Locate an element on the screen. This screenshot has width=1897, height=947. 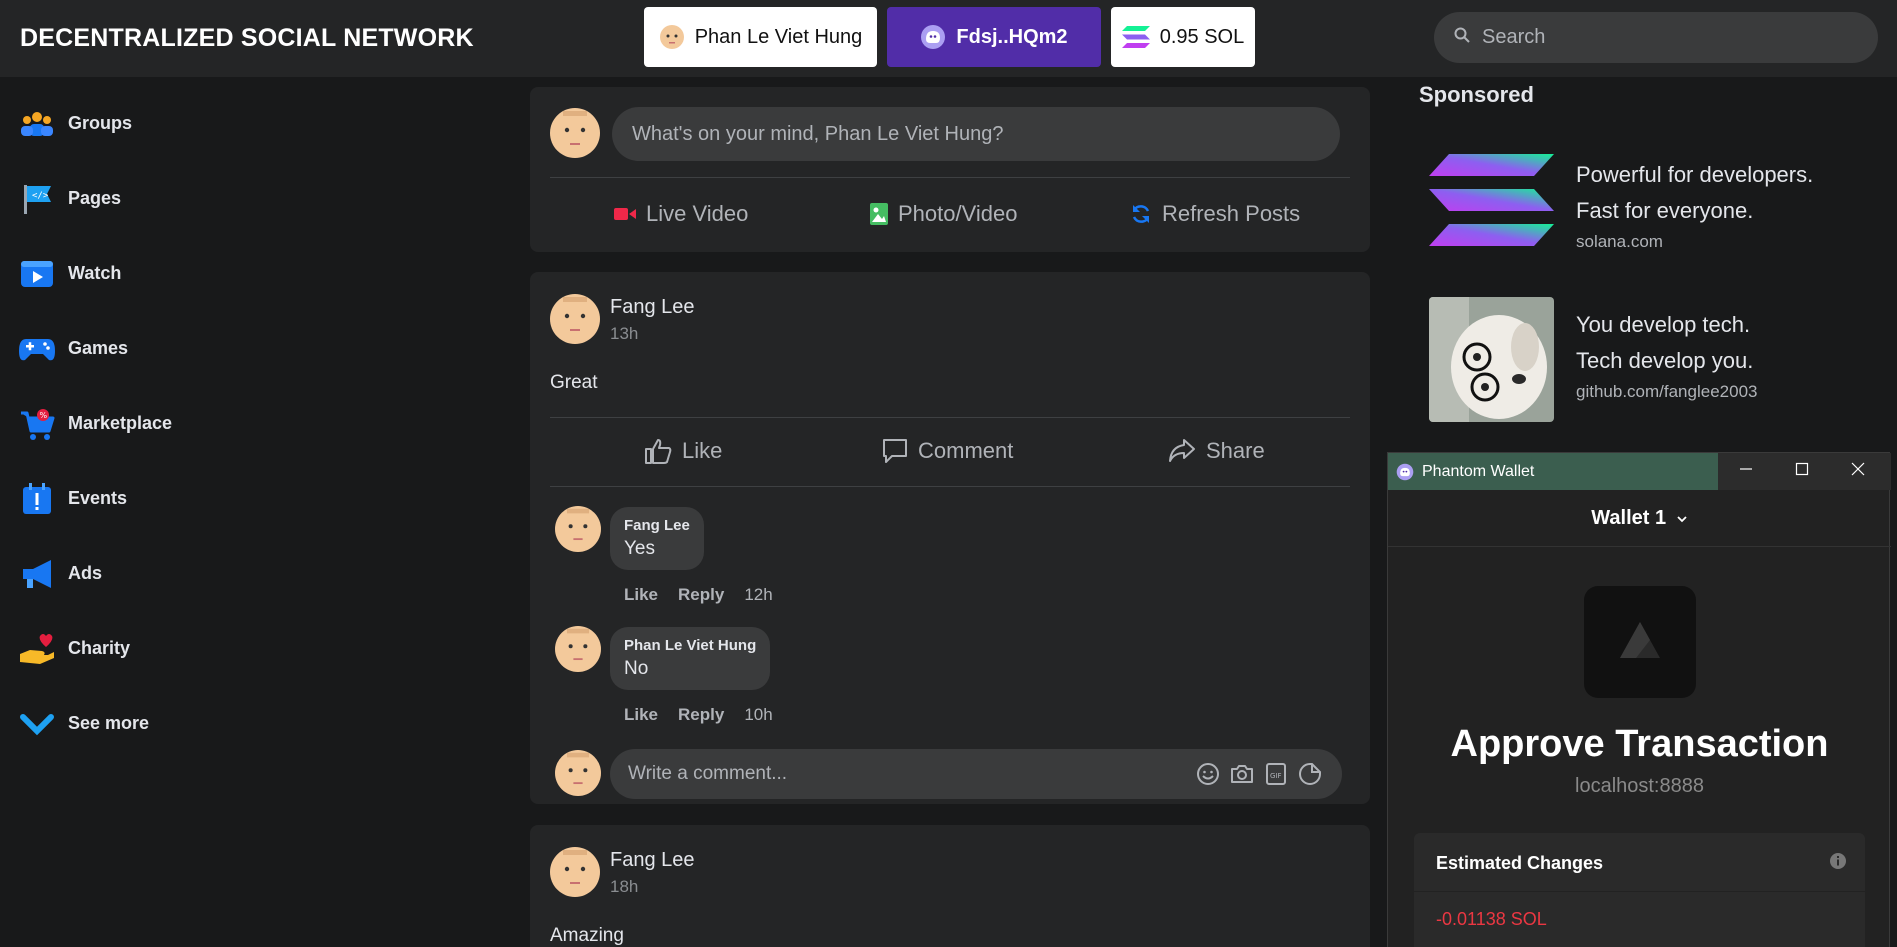
triangle-logo-icon is located at coordinates (1640, 642).